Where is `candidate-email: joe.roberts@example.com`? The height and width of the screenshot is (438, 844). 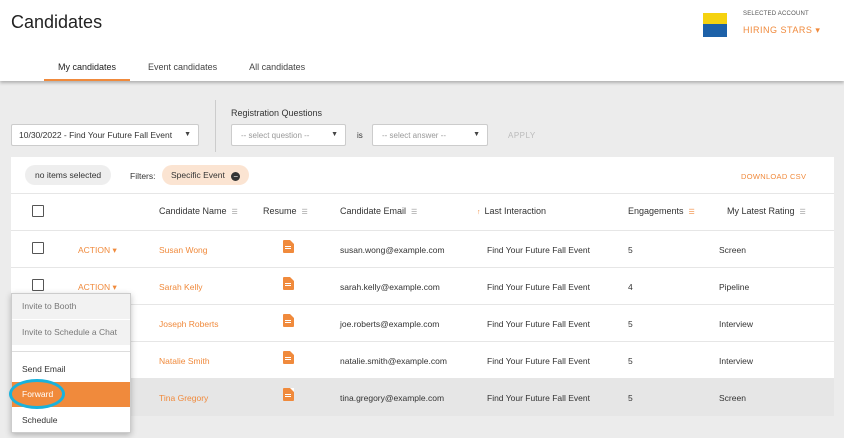
candidate-email: joe.roberts@example.com is located at coordinates (390, 324).